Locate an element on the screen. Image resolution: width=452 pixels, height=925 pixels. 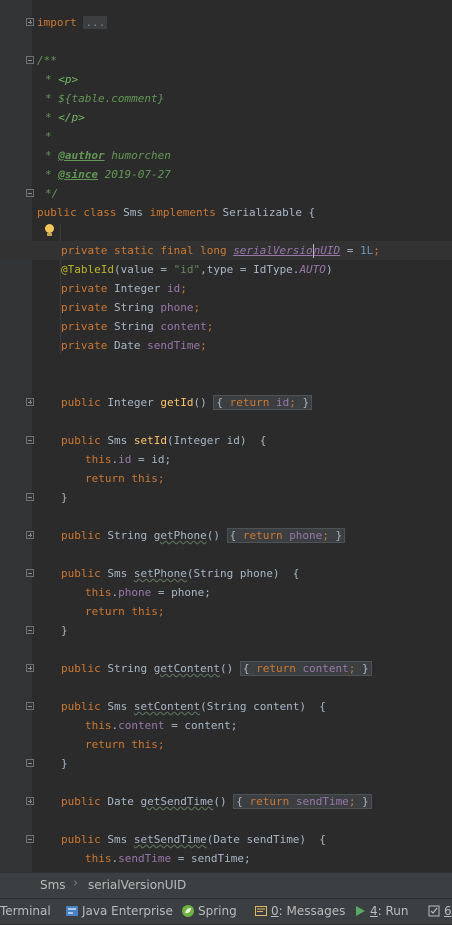
annotation-args: ,type = IdType. is located at coordinates (250, 269).